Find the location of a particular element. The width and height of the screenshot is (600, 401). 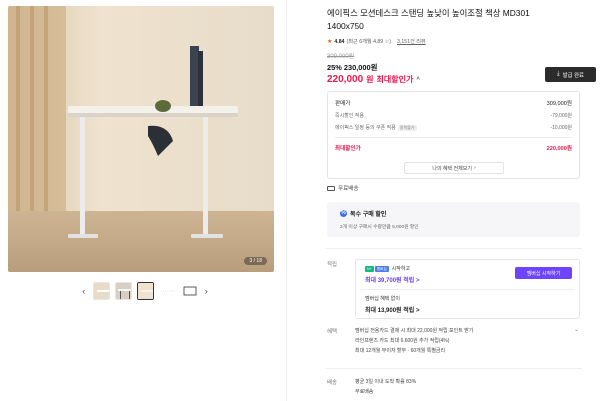

breakdown-total-row: 최대할인가 220,000원 is located at coordinates (453, 148).